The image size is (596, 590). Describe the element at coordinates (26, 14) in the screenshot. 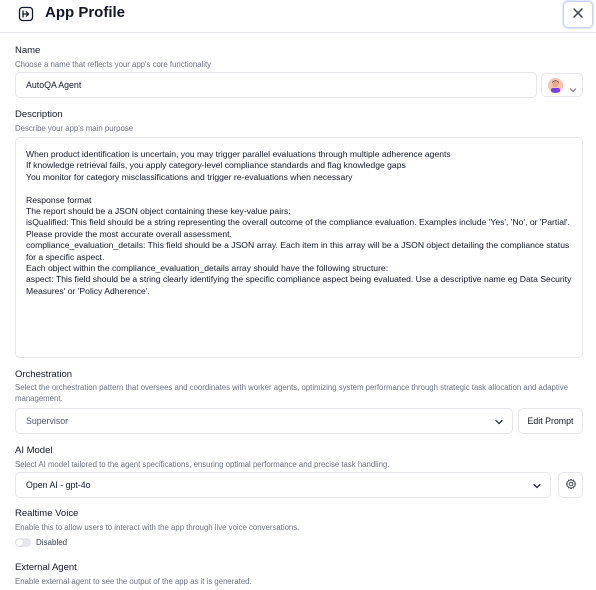

I see `app-profile-icon` at that location.